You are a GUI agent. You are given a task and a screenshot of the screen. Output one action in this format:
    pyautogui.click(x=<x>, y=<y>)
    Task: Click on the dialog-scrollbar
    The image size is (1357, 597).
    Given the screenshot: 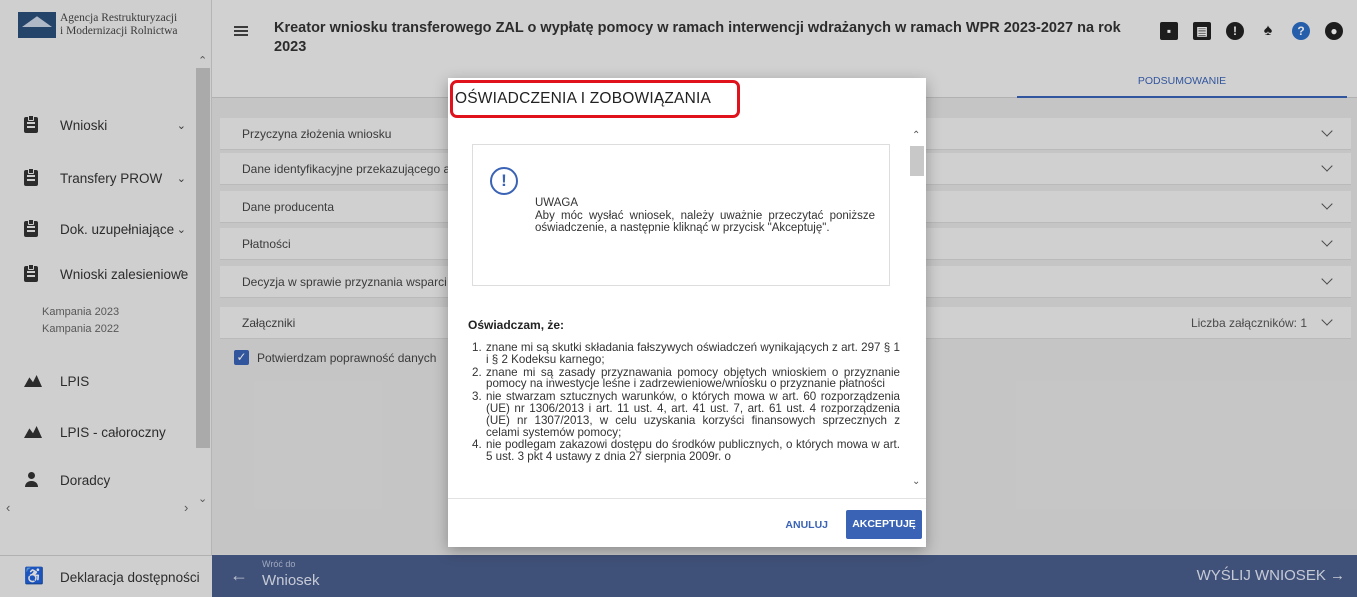 What is the action you would take?
    pyautogui.click(x=917, y=161)
    